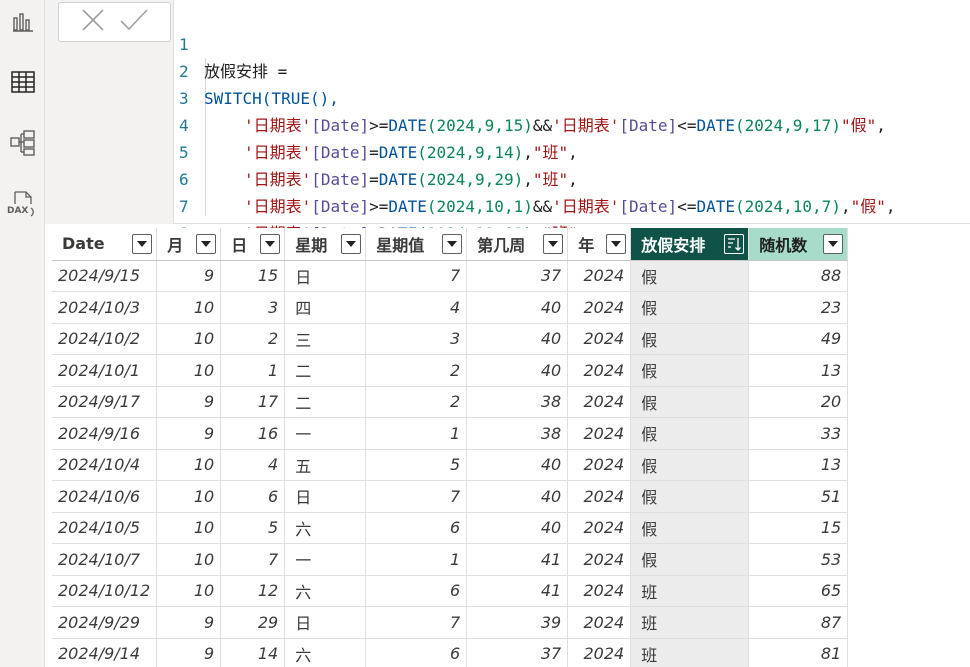 This screenshot has width=970, height=667. What do you see at coordinates (690, 244) in the screenshot?
I see `column-header: 放假安排` at bounding box center [690, 244].